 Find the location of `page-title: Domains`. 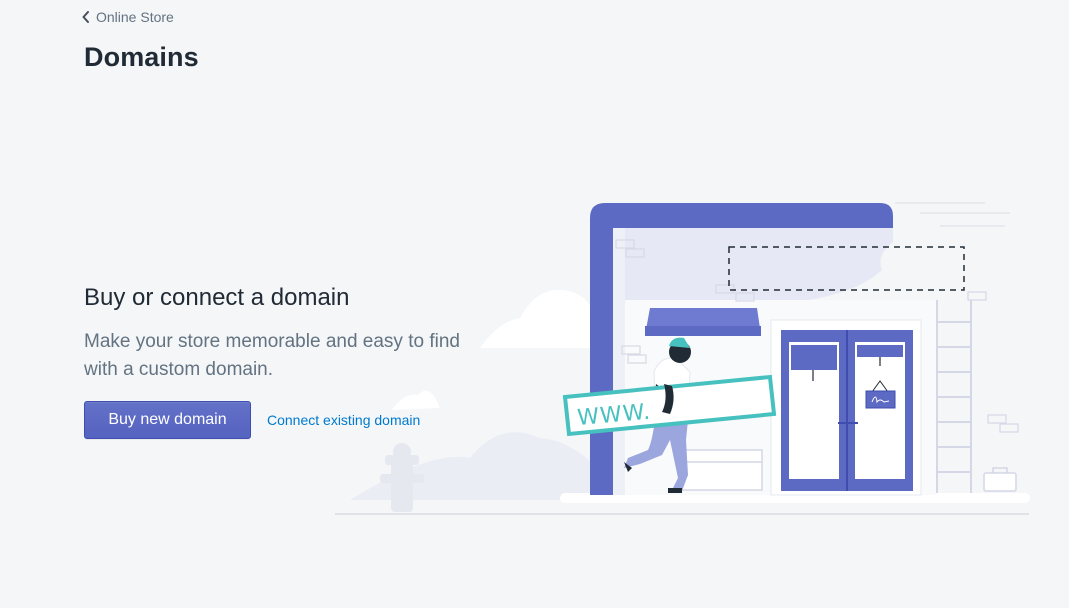

page-title: Domains is located at coordinates (141, 57).